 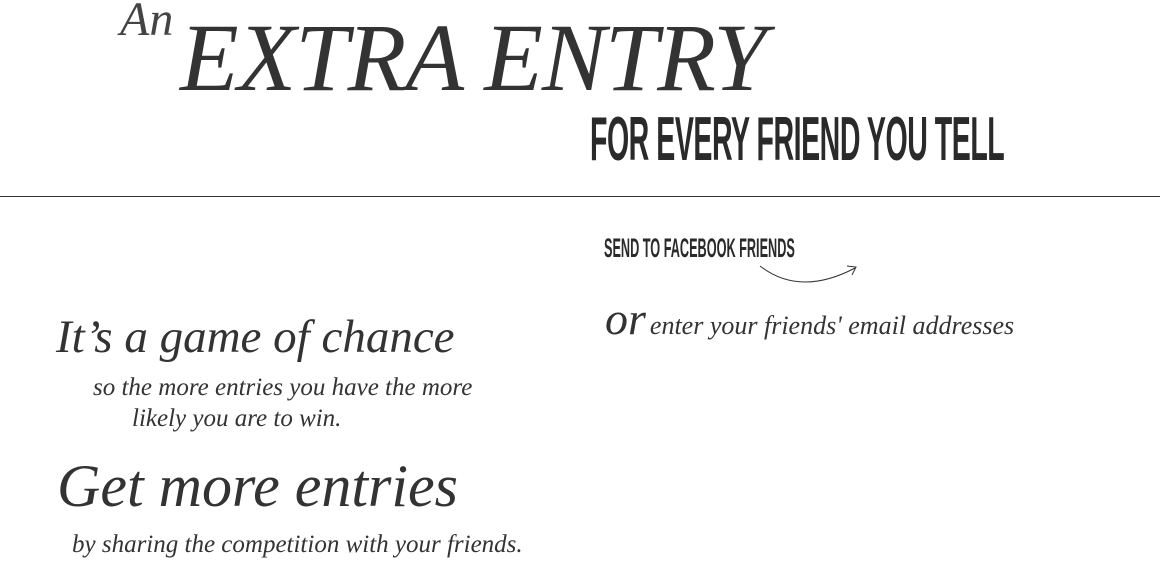 What do you see at coordinates (147, 23) in the screenshot?
I see `title-an: An` at bounding box center [147, 23].